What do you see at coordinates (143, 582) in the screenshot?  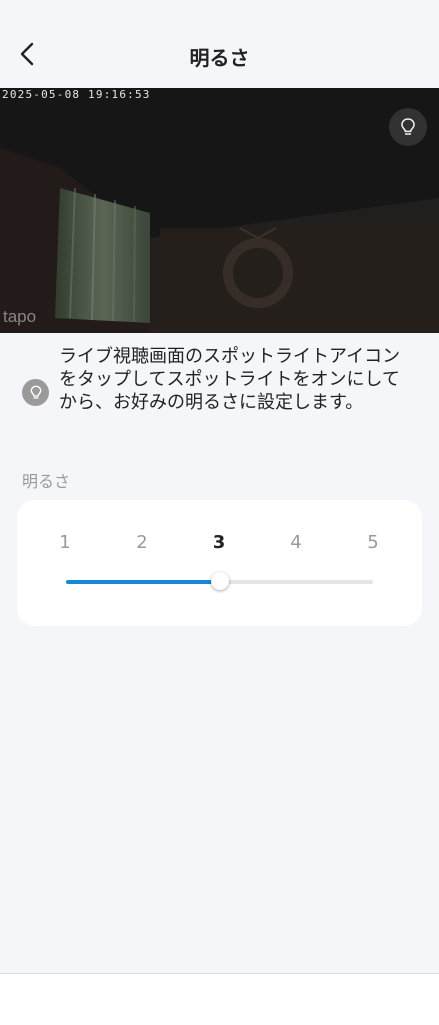 I see `brightness-slider-fill` at bounding box center [143, 582].